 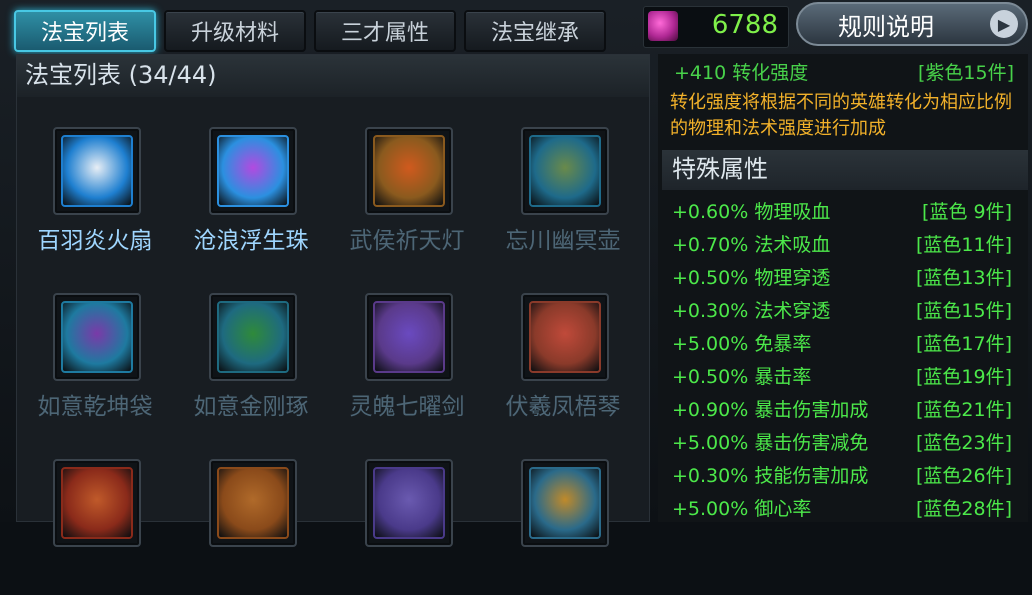 I want to click on attribute-row: +0.70% 法术吸血 [蓝色11件], so click(x=848, y=246).